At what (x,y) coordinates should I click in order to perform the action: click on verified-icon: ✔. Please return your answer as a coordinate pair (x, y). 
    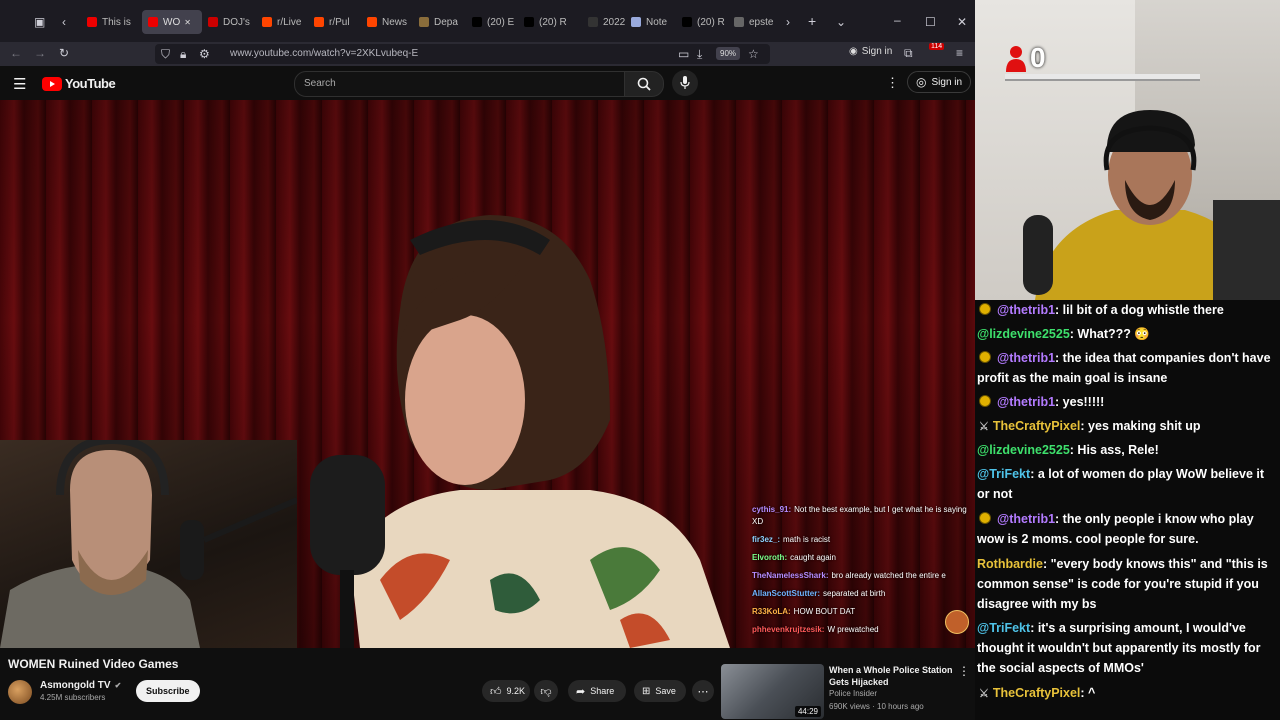
    Looking at the image, I should click on (118, 685).